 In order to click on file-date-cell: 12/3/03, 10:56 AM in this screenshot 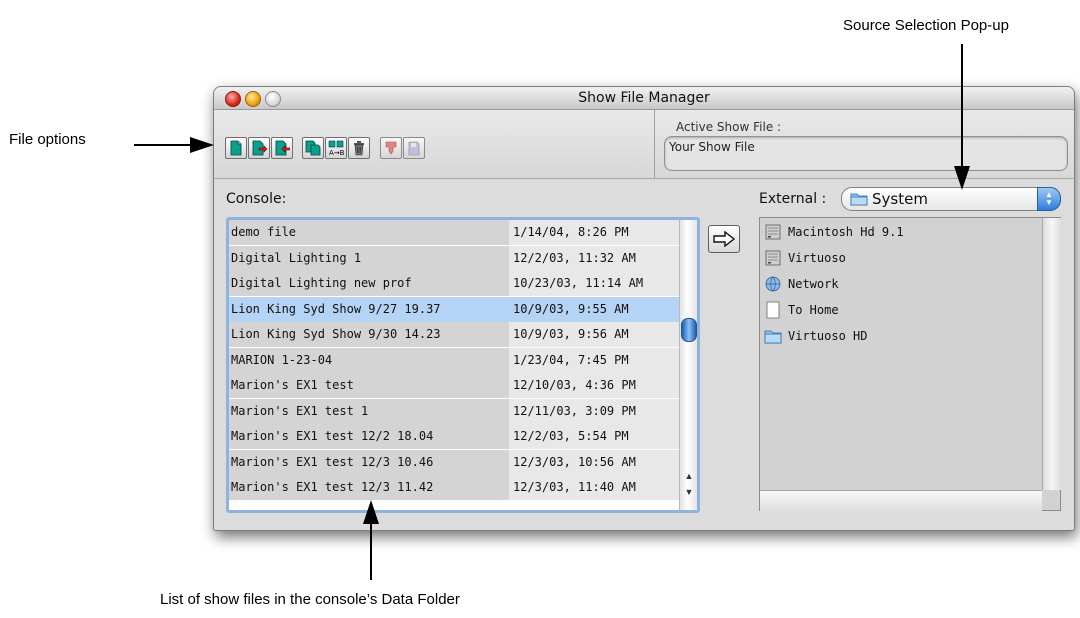, I will do `click(594, 462)`.